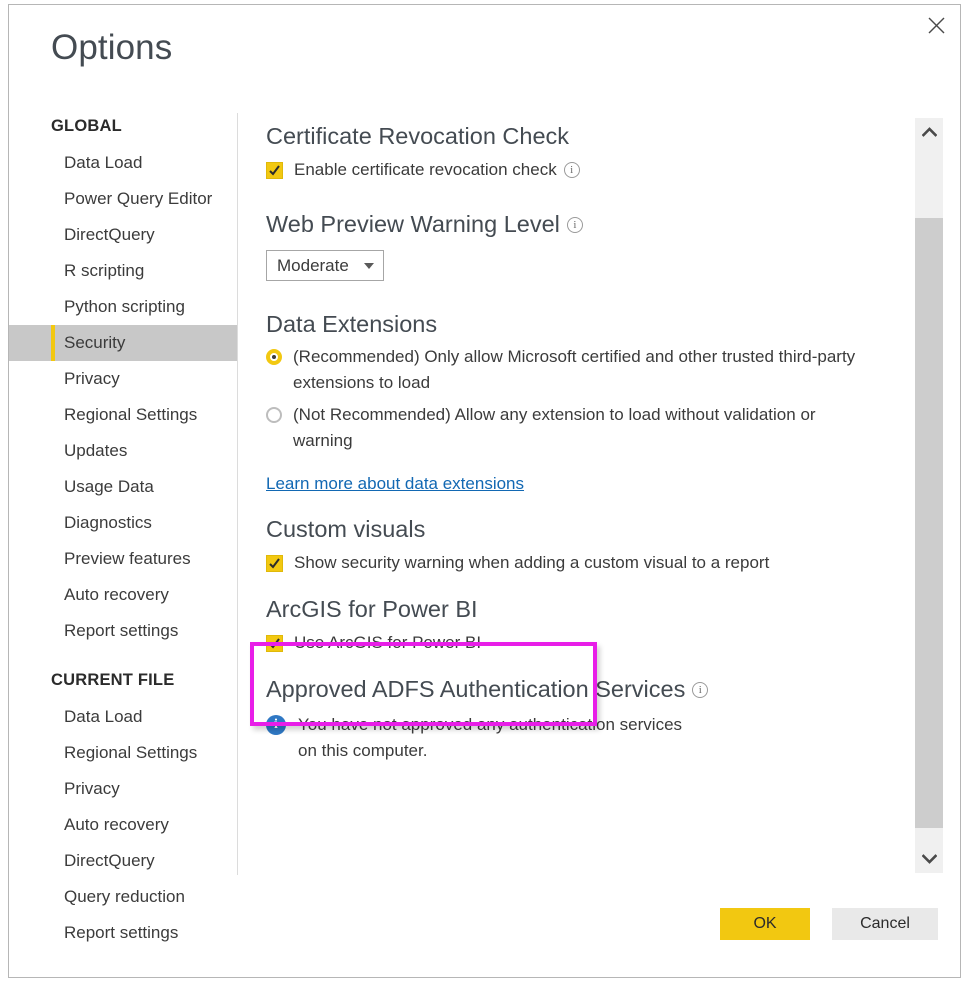  I want to click on section-heading: Certificate Revocation Check, so click(418, 136).